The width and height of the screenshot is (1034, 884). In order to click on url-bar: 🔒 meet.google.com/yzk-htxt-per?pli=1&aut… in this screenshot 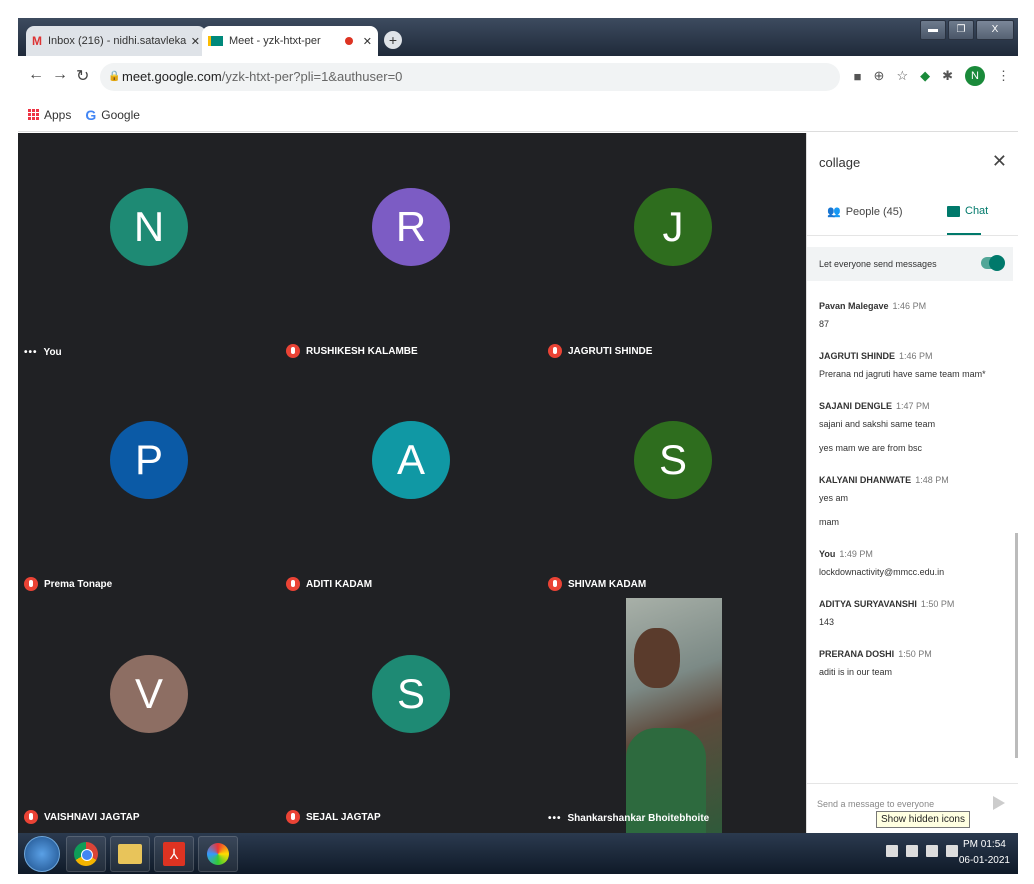, I will do `click(470, 77)`.